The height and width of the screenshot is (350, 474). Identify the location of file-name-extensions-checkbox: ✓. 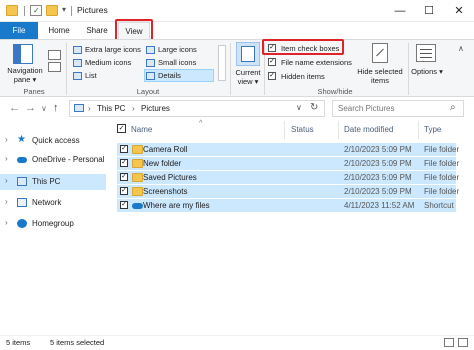
(272, 62).